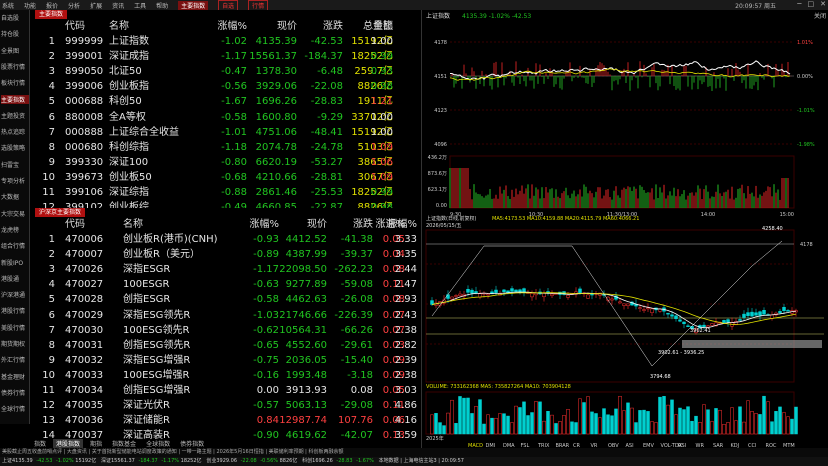  Describe the element at coordinates (15, 17) in the screenshot. I see `sidebar-item: 自选股` at that location.